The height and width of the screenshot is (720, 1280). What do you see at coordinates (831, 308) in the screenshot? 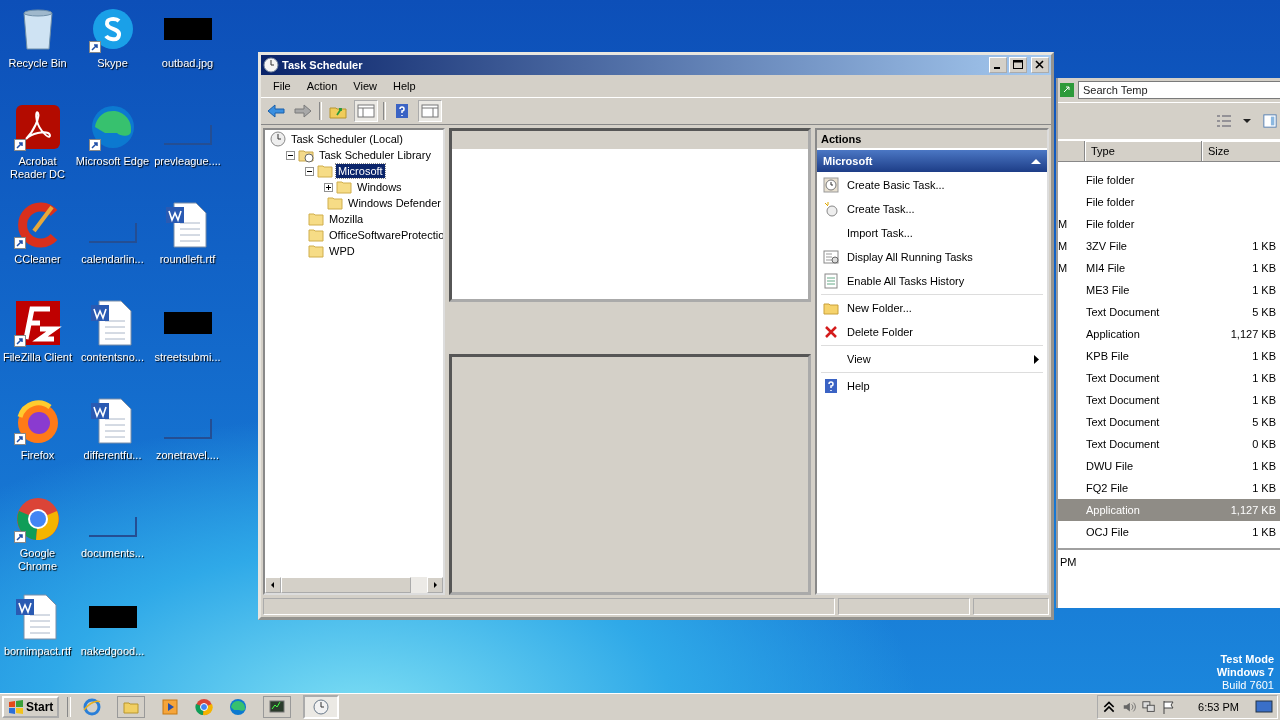
I see `new-folder-icon` at bounding box center [831, 308].